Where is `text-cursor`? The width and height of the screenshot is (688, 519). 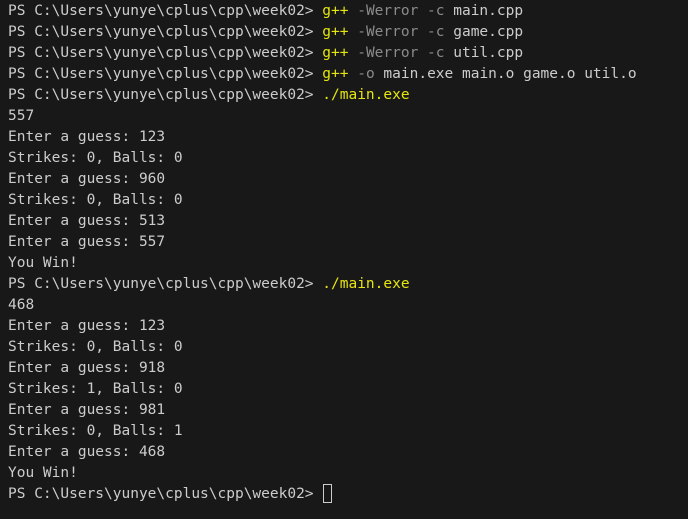 text-cursor is located at coordinates (328, 493).